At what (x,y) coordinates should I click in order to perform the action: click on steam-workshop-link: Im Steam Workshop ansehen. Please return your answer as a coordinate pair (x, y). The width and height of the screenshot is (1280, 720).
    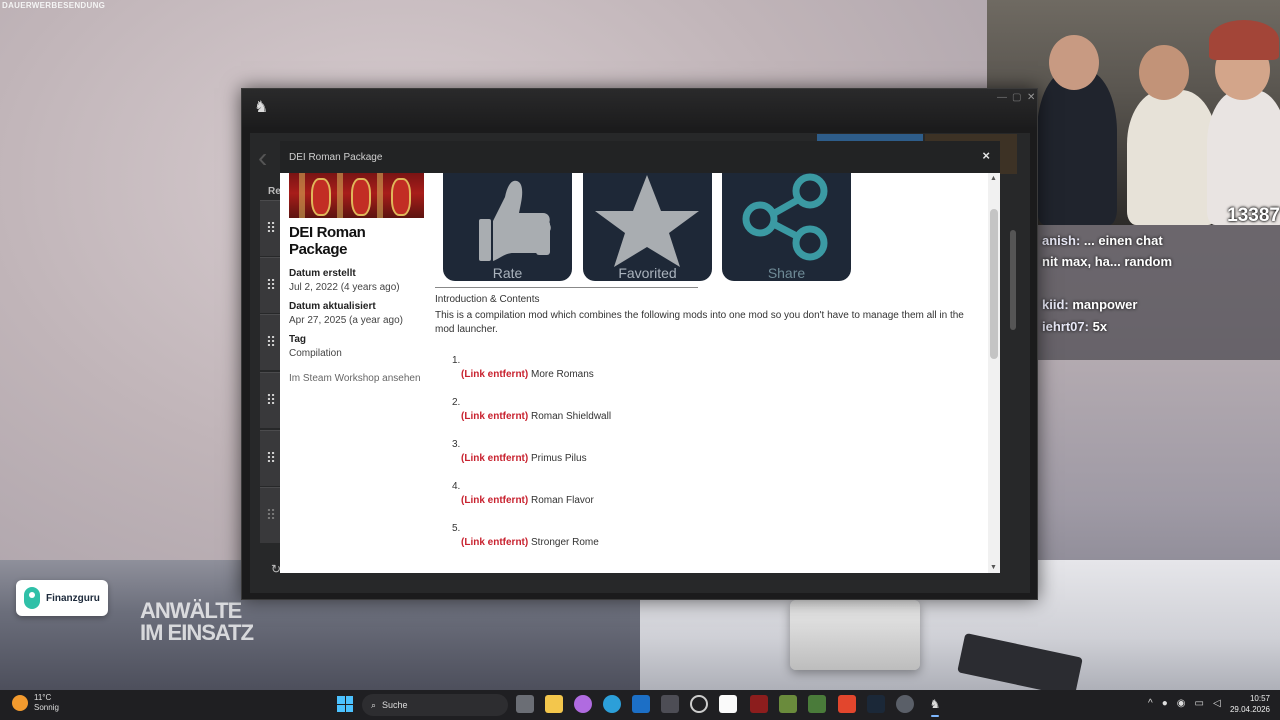
    Looking at the image, I should click on (357, 378).